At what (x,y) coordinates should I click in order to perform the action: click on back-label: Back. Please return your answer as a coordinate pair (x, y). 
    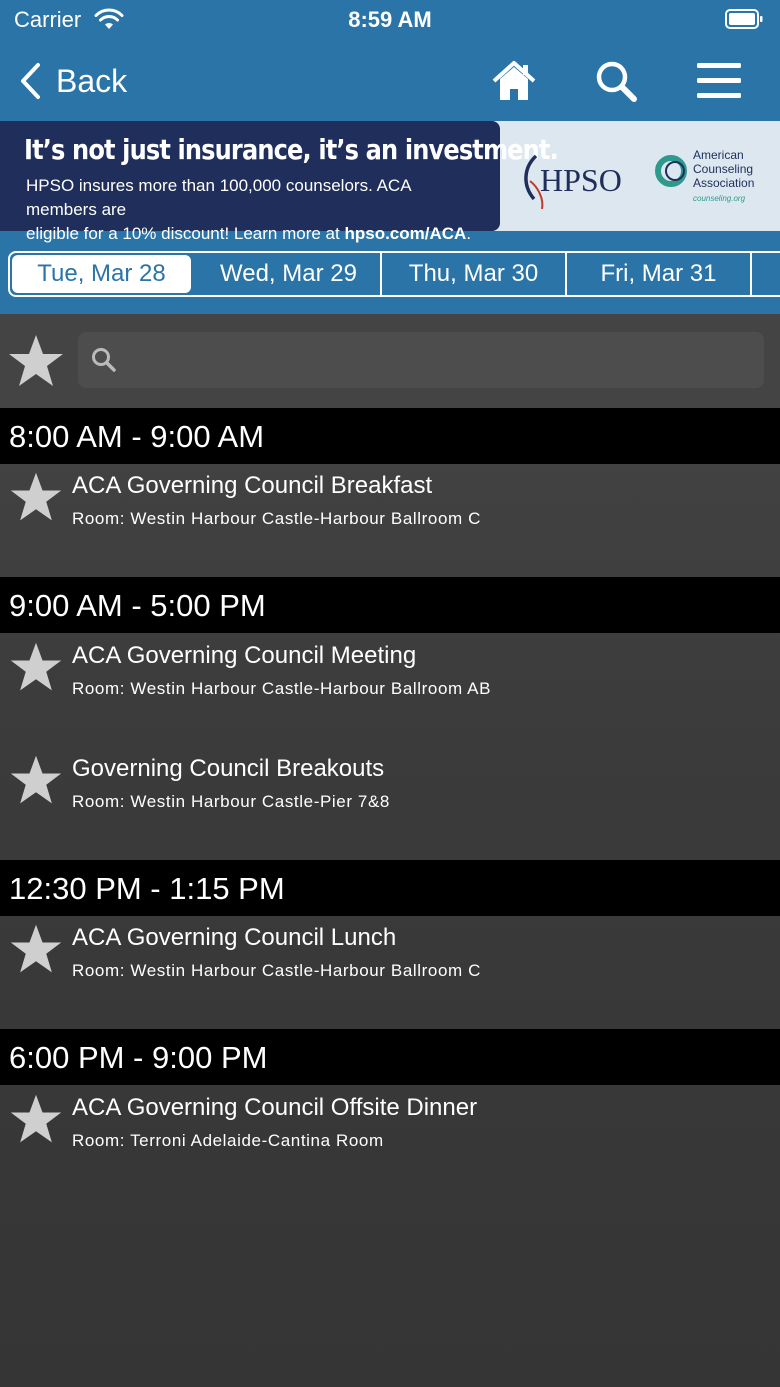
    Looking at the image, I should click on (92, 80).